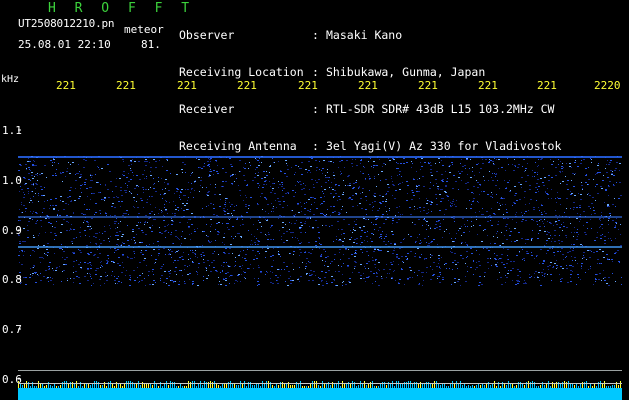 This screenshot has width=629, height=400. I want to click on tick-marks, so click(19, 254).